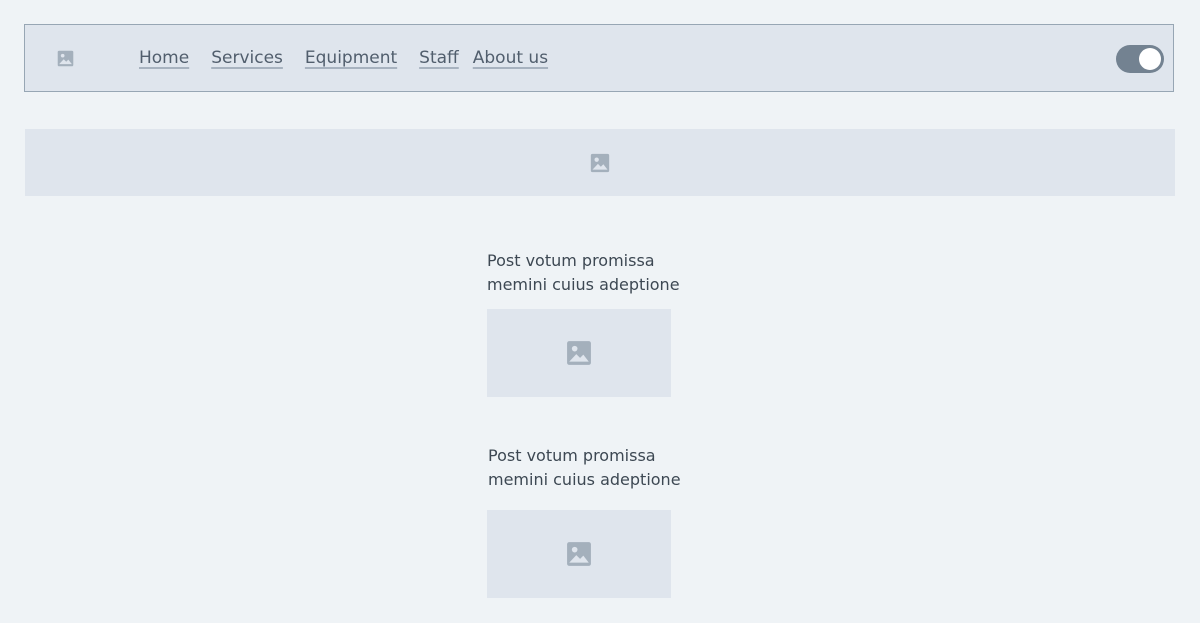 Image resolution: width=1200 pixels, height=623 pixels. I want to click on main-nav: Home Services Equipment Staff About us, so click(343, 58).